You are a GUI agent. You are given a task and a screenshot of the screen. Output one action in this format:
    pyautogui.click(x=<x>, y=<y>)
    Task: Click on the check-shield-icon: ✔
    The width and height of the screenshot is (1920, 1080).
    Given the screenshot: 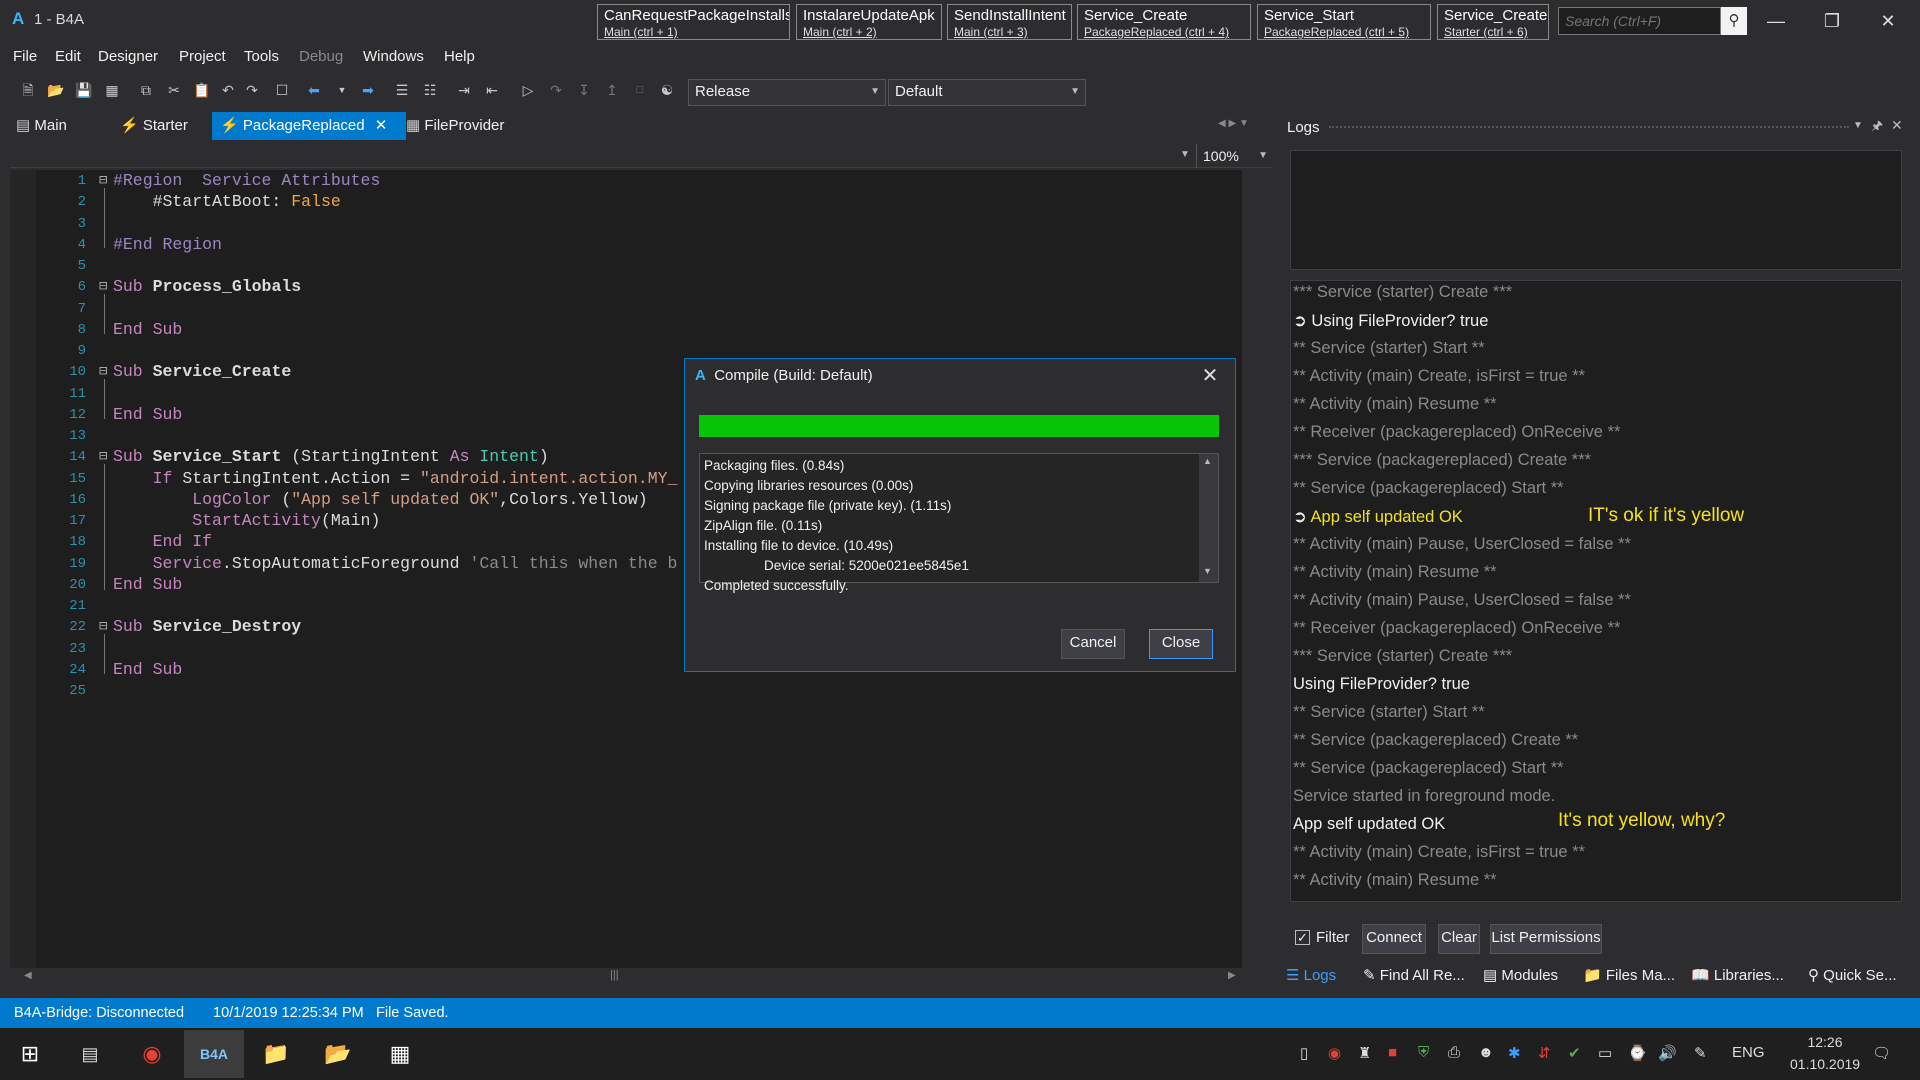 What is the action you would take?
    pyautogui.click(x=1574, y=1053)
    